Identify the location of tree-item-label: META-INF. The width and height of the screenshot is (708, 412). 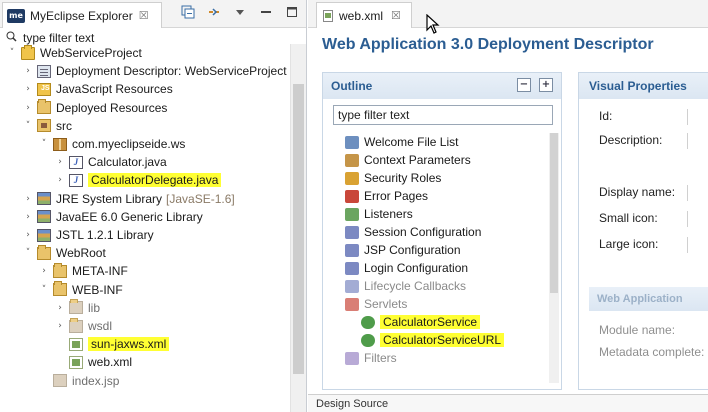
(100, 271).